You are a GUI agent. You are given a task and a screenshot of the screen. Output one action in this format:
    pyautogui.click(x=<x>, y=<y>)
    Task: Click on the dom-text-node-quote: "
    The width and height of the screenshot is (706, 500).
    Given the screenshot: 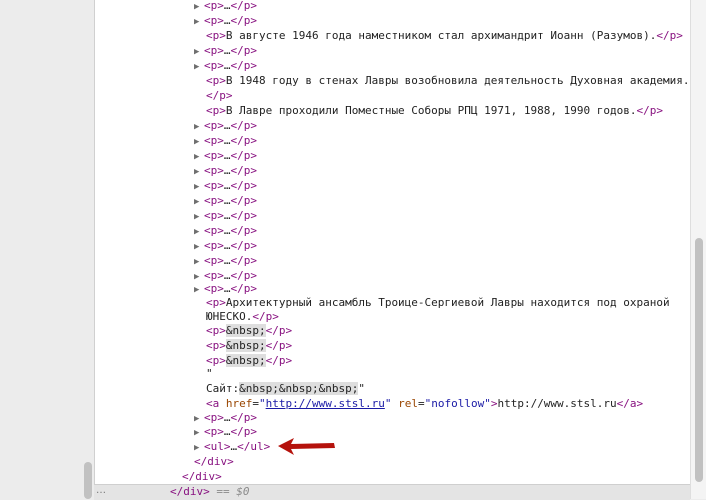 What is the action you would take?
    pyautogui.click(x=209, y=373)
    